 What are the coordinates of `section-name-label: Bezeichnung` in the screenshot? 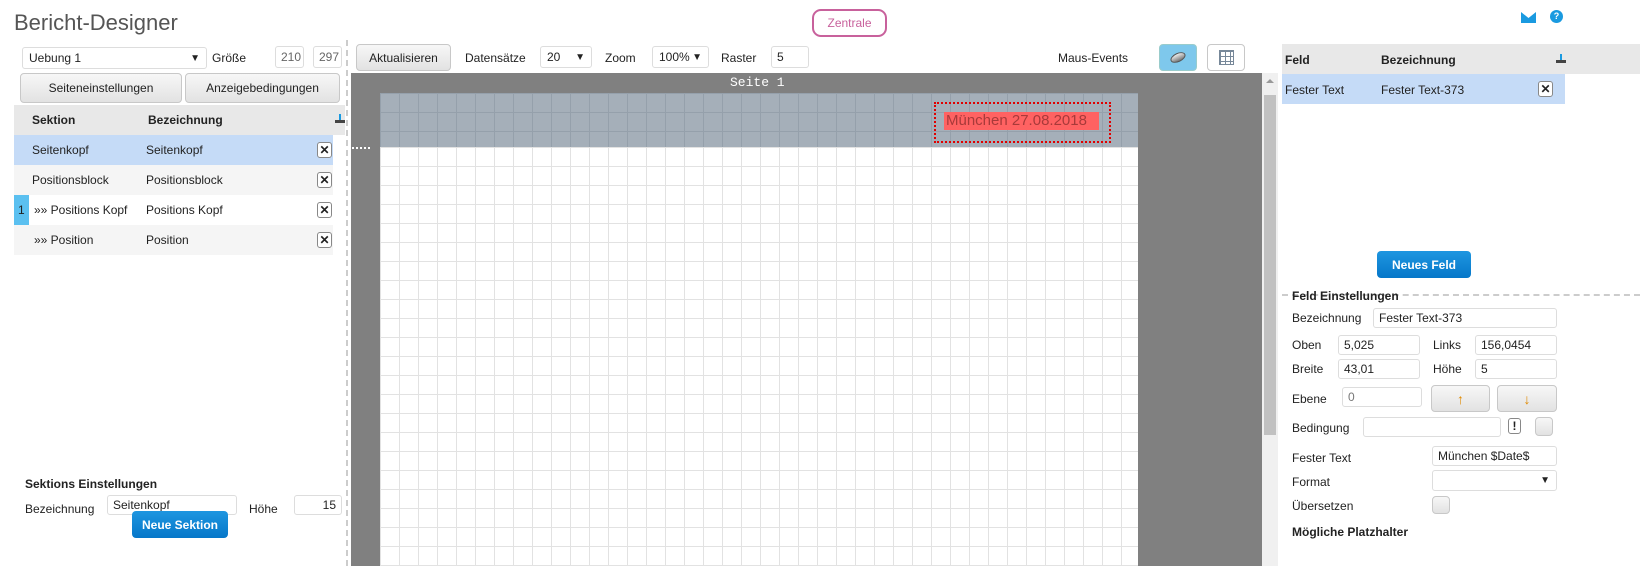 It's located at (60, 509).